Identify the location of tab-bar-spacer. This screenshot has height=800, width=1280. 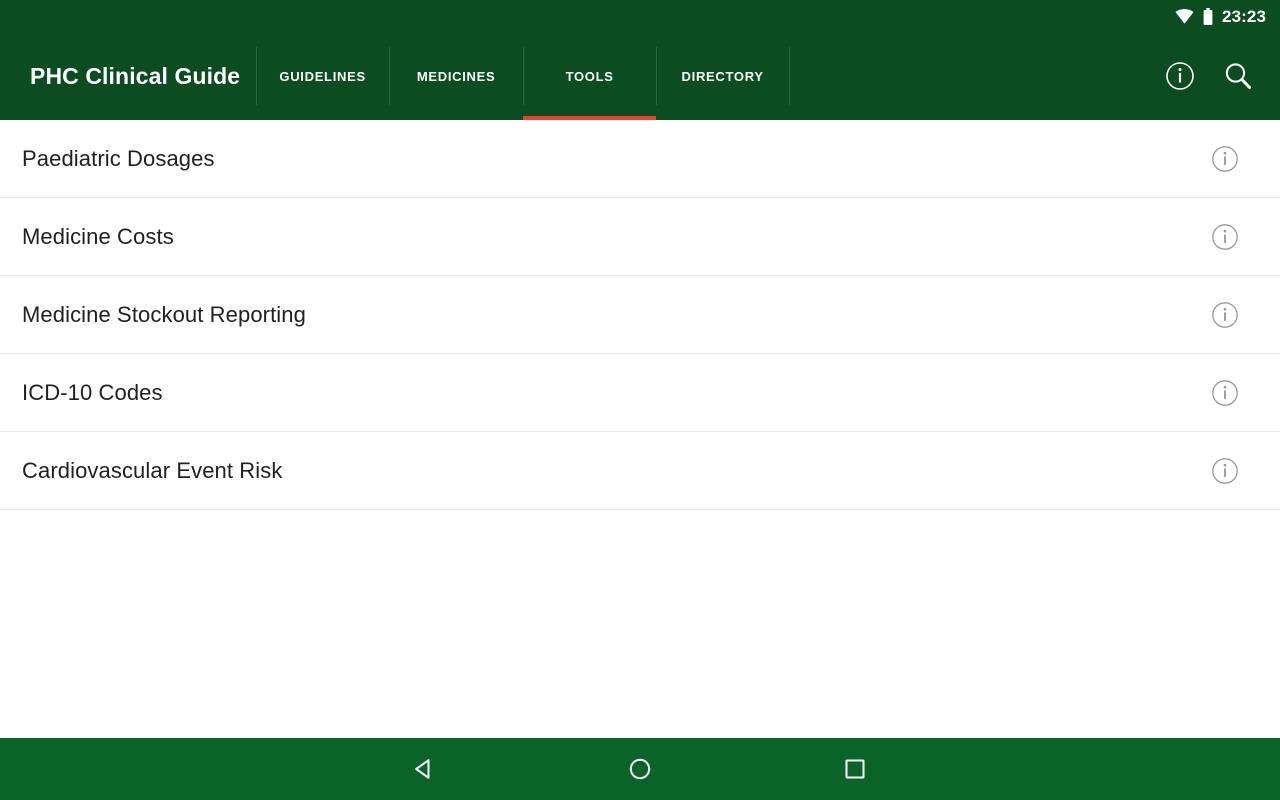
(971, 76).